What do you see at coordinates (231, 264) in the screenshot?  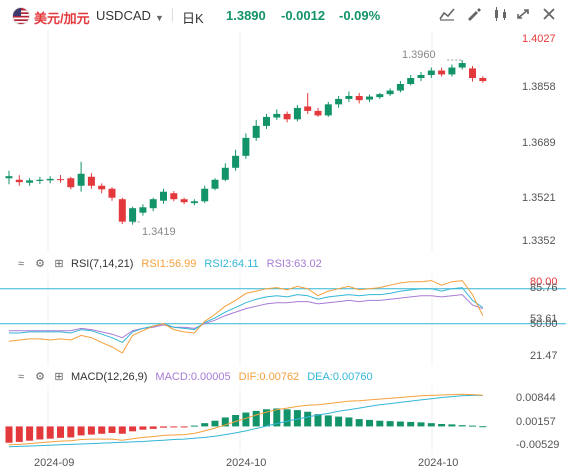 I see `rsi2-value: RSI2:64.11` at bounding box center [231, 264].